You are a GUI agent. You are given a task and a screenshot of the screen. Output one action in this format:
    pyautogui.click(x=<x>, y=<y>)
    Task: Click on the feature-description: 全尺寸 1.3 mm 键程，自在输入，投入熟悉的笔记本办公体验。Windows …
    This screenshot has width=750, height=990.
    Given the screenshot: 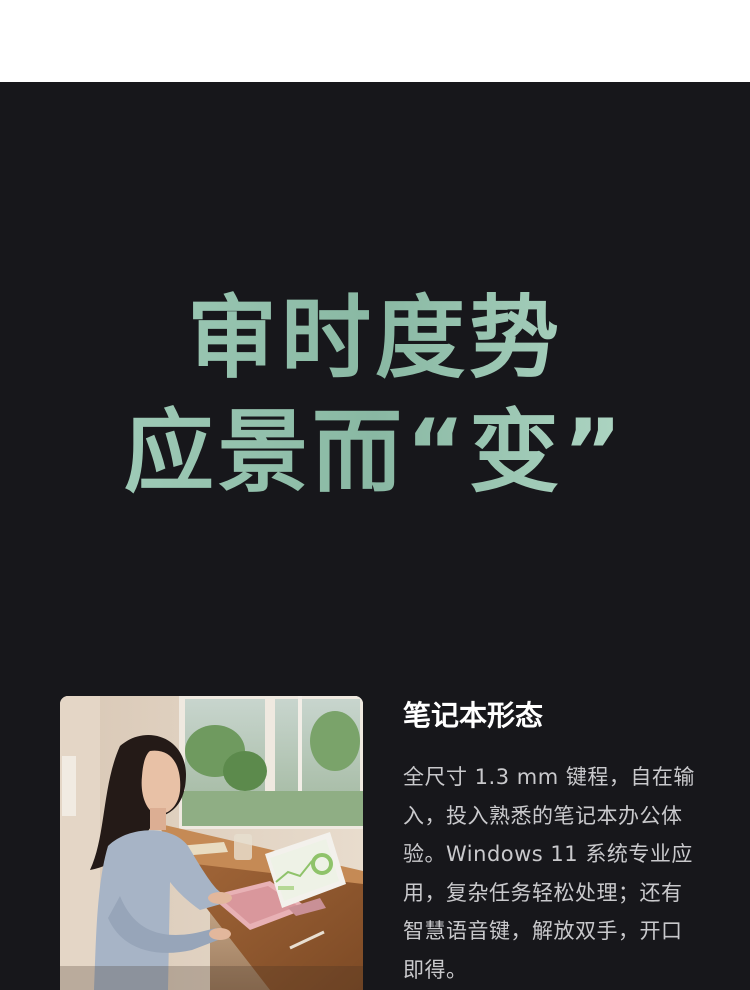 What is the action you would take?
    pyautogui.click(x=549, y=873)
    